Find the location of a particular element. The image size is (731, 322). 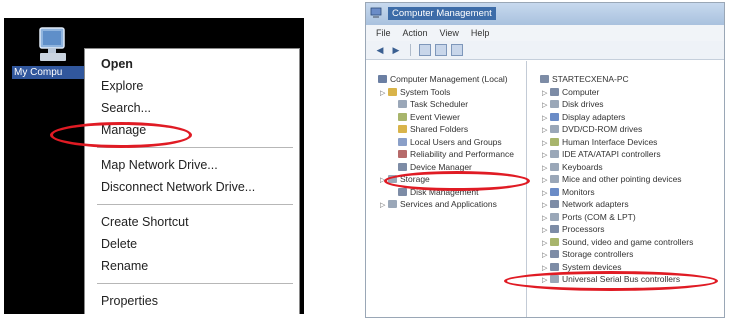

tree-item-label: System Tools is located at coordinates (425, 91).